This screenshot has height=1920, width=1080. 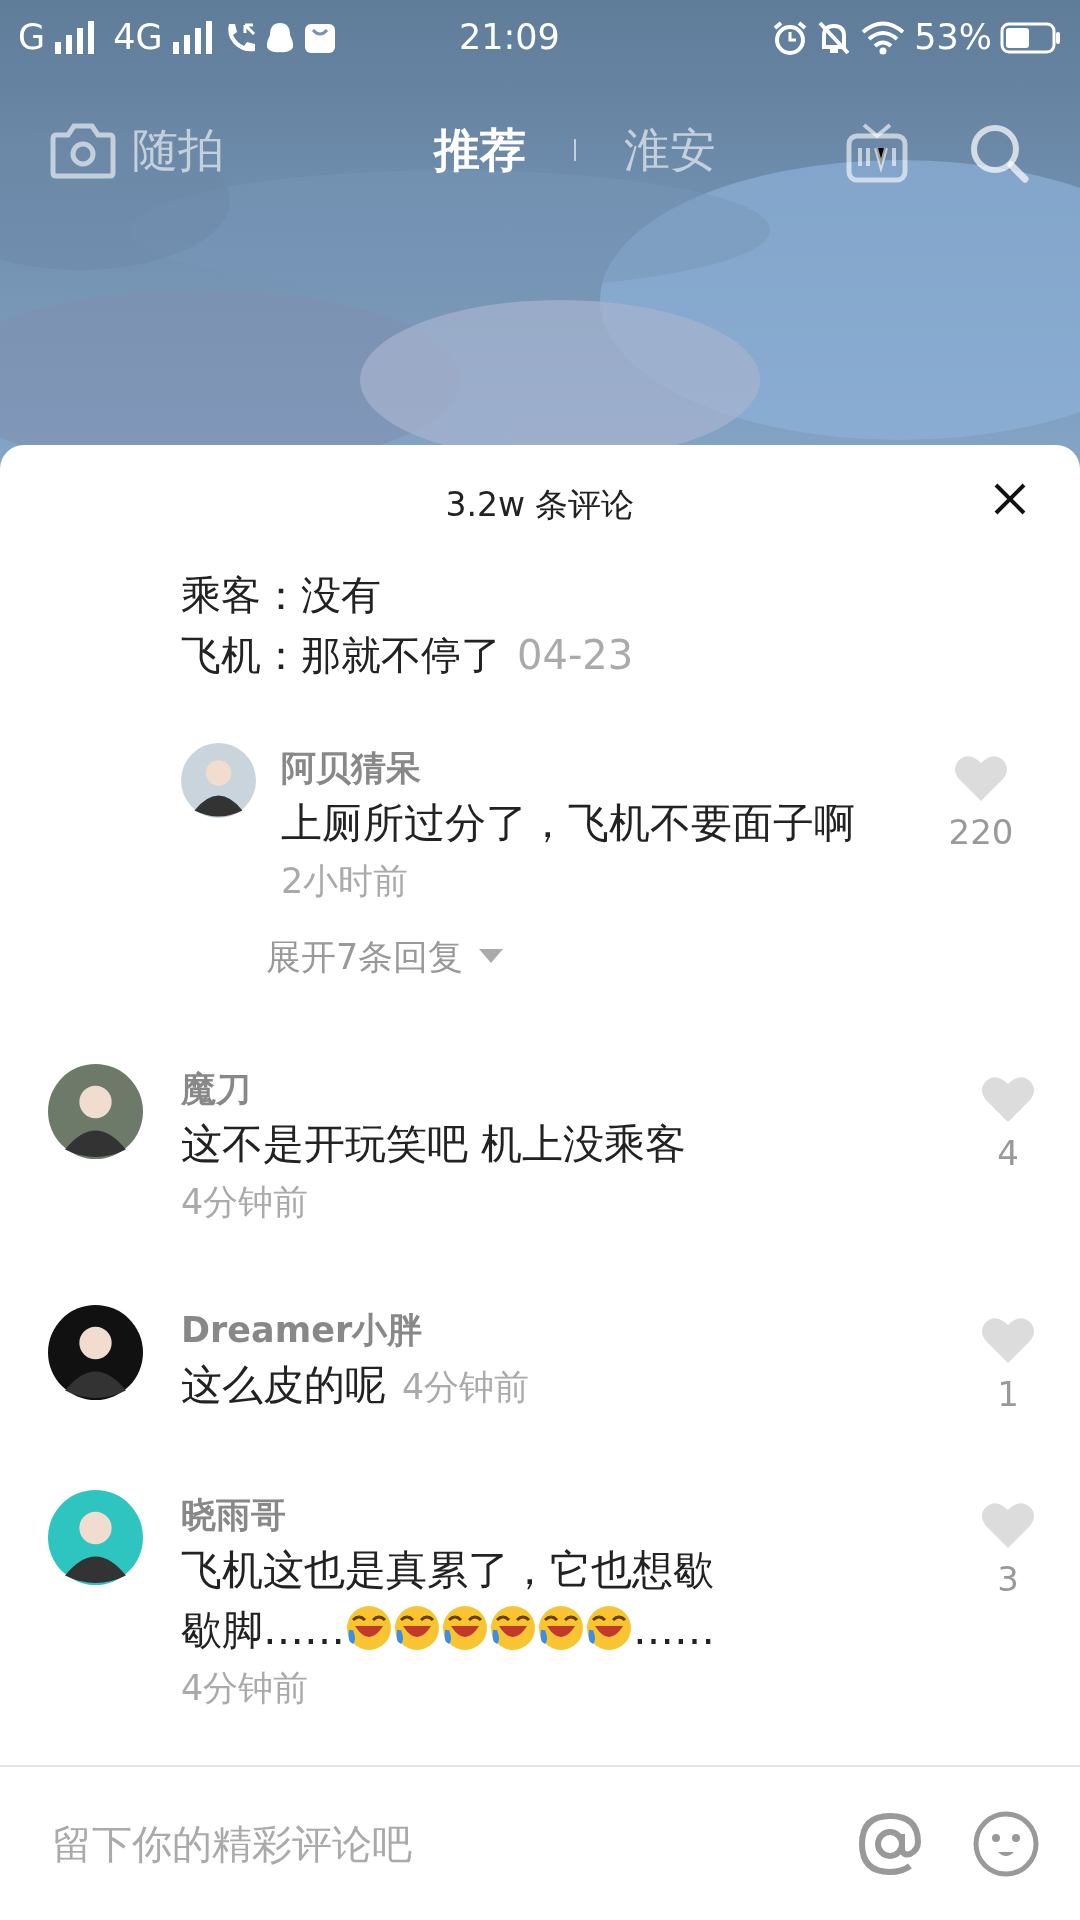 What do you see at coordinates (341, 655) in the screenshot?
I see `comment-text: 飞机：那就不停了` at bounding box center [341, 655].